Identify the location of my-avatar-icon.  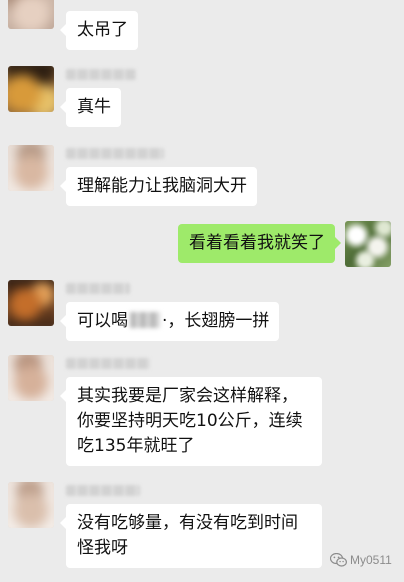
(368, 244).